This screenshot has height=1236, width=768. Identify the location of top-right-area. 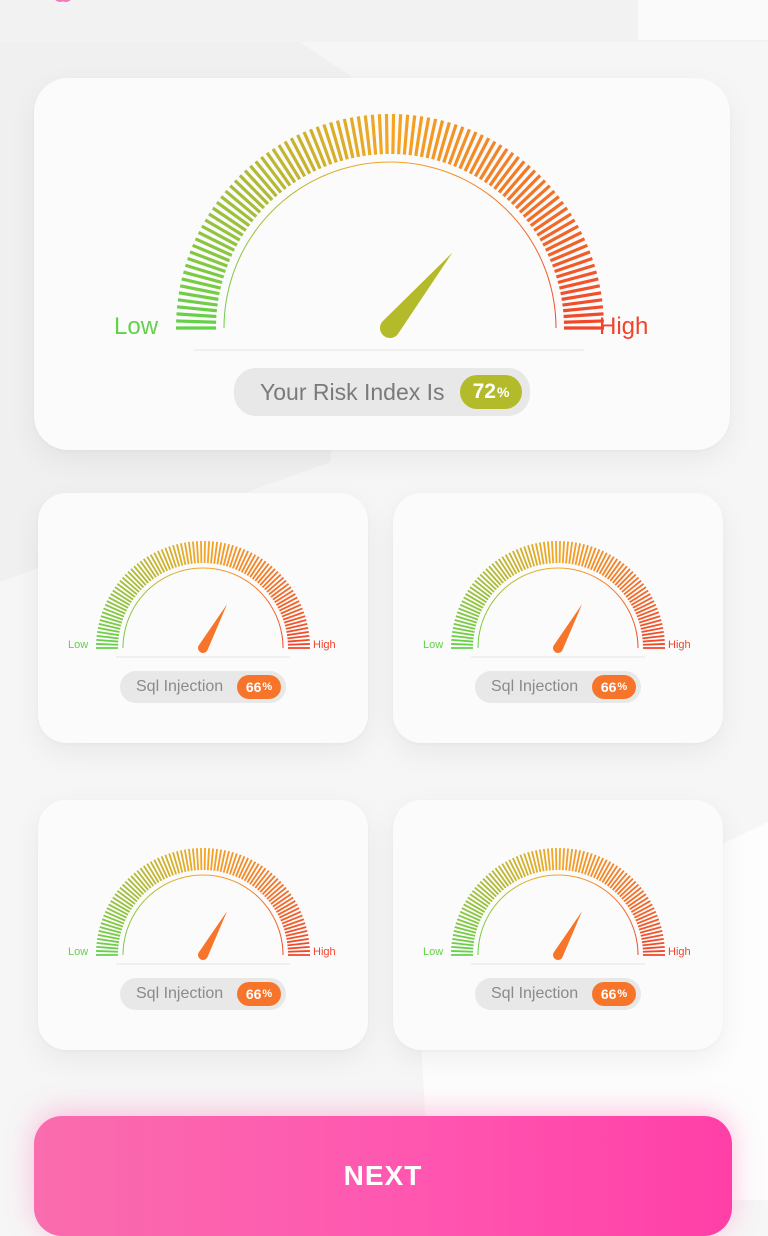
(703, 20).